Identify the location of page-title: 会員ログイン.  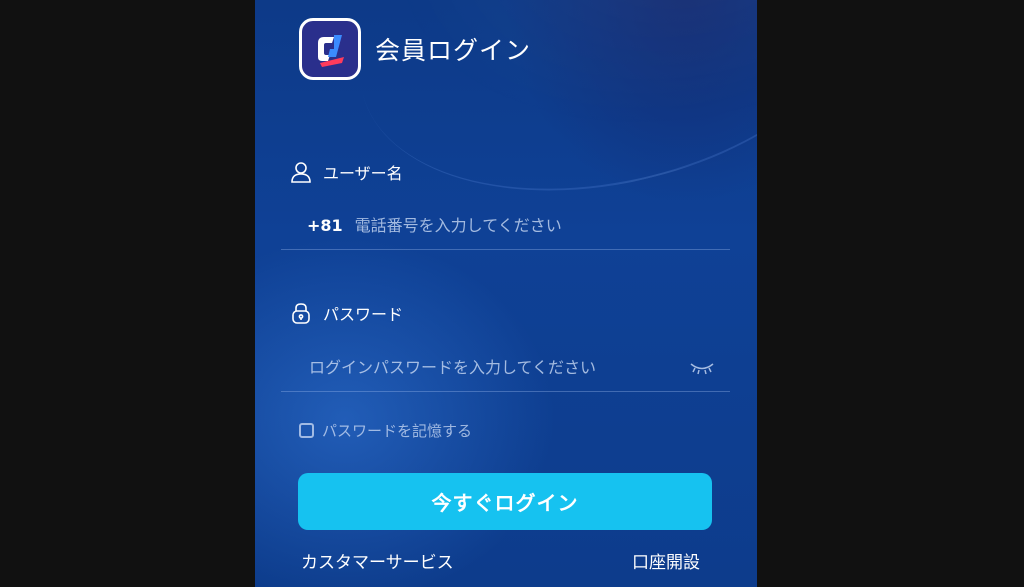
(453, 50).